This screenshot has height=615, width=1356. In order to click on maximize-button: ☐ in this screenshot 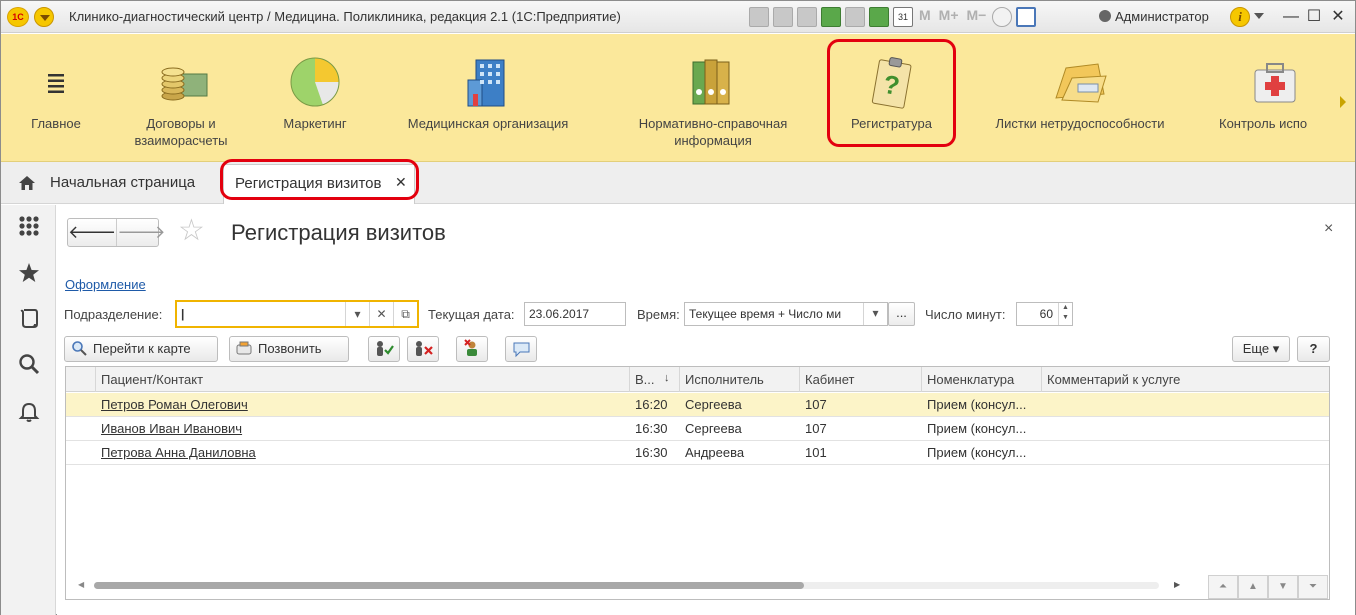, I will do `click(1314, 17)`.